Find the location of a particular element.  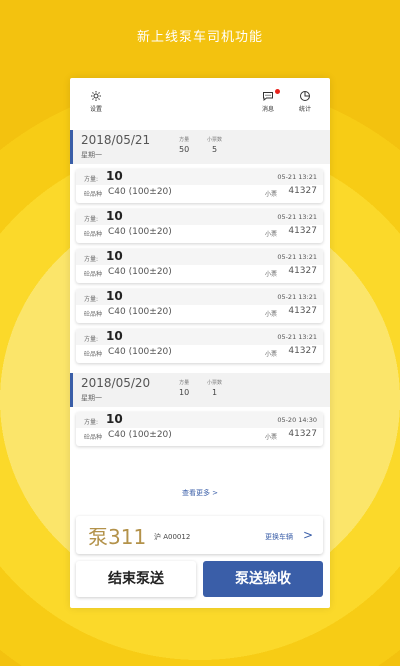

switch-vehicle-link: 更换车辆 is located at coordinates (279, 537).